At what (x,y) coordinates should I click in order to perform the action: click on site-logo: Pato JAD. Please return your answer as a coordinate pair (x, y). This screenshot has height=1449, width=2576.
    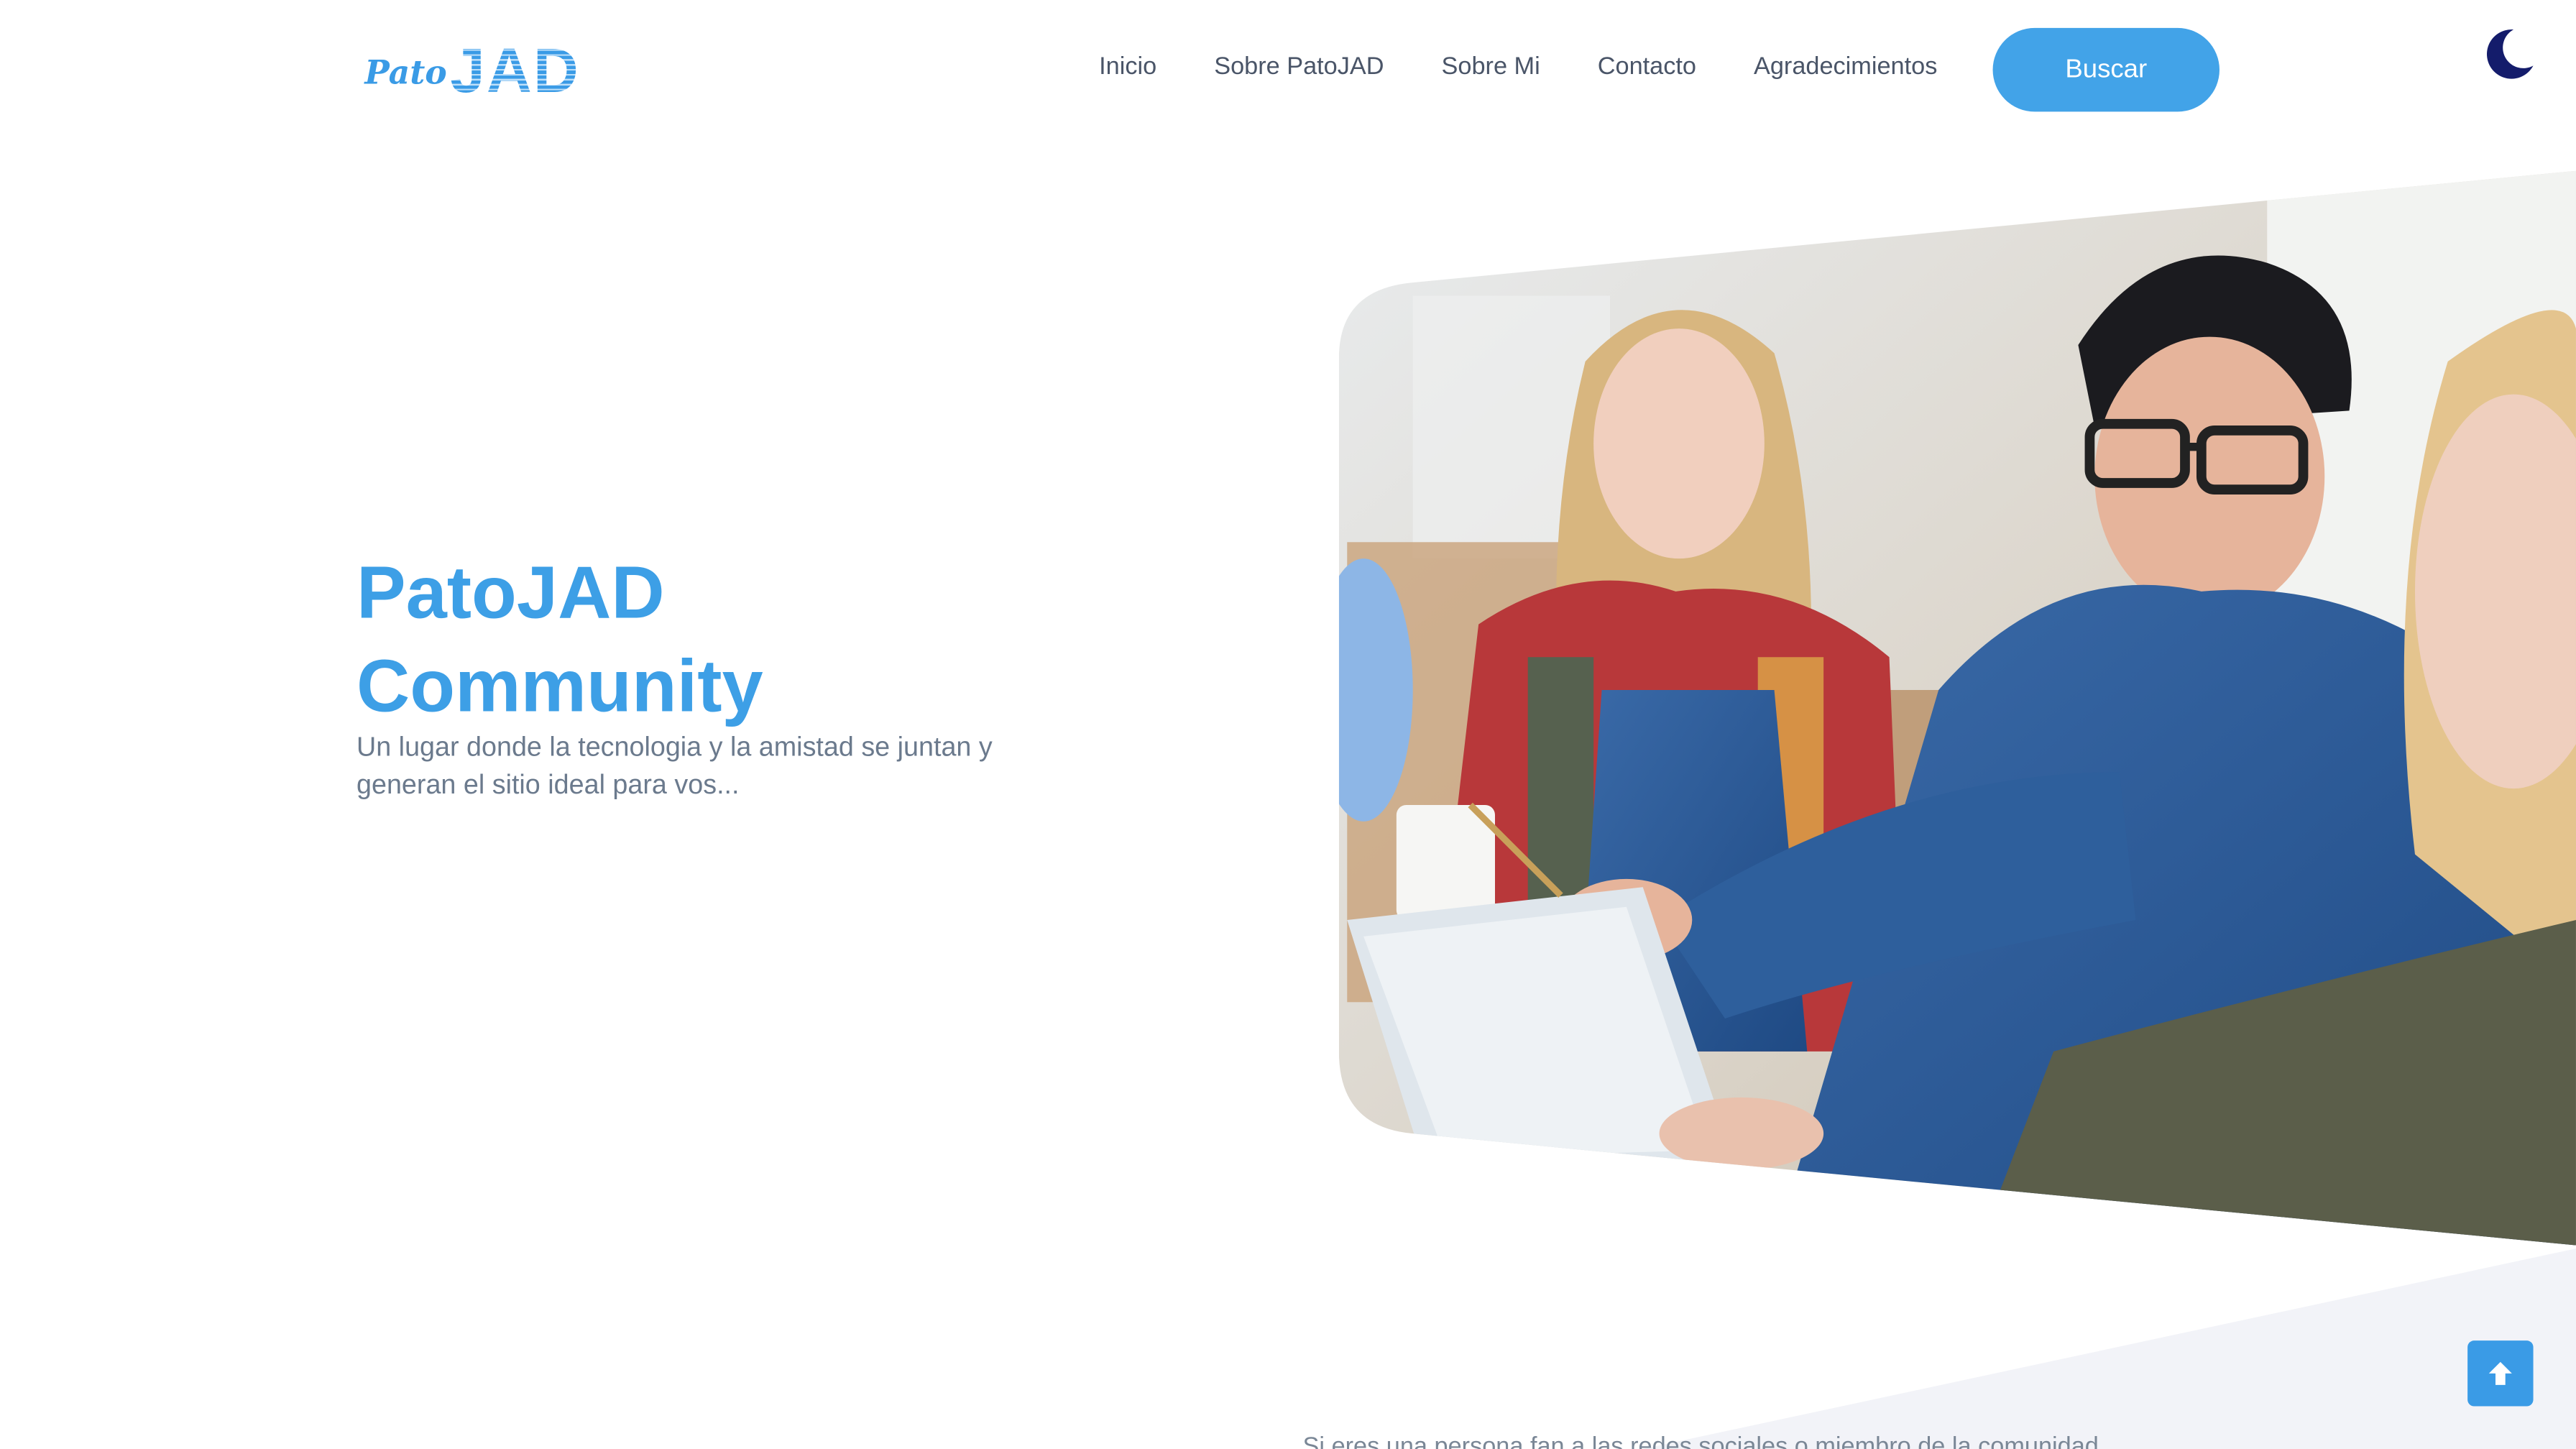
    Looking at the image, I should click on (477, 72).